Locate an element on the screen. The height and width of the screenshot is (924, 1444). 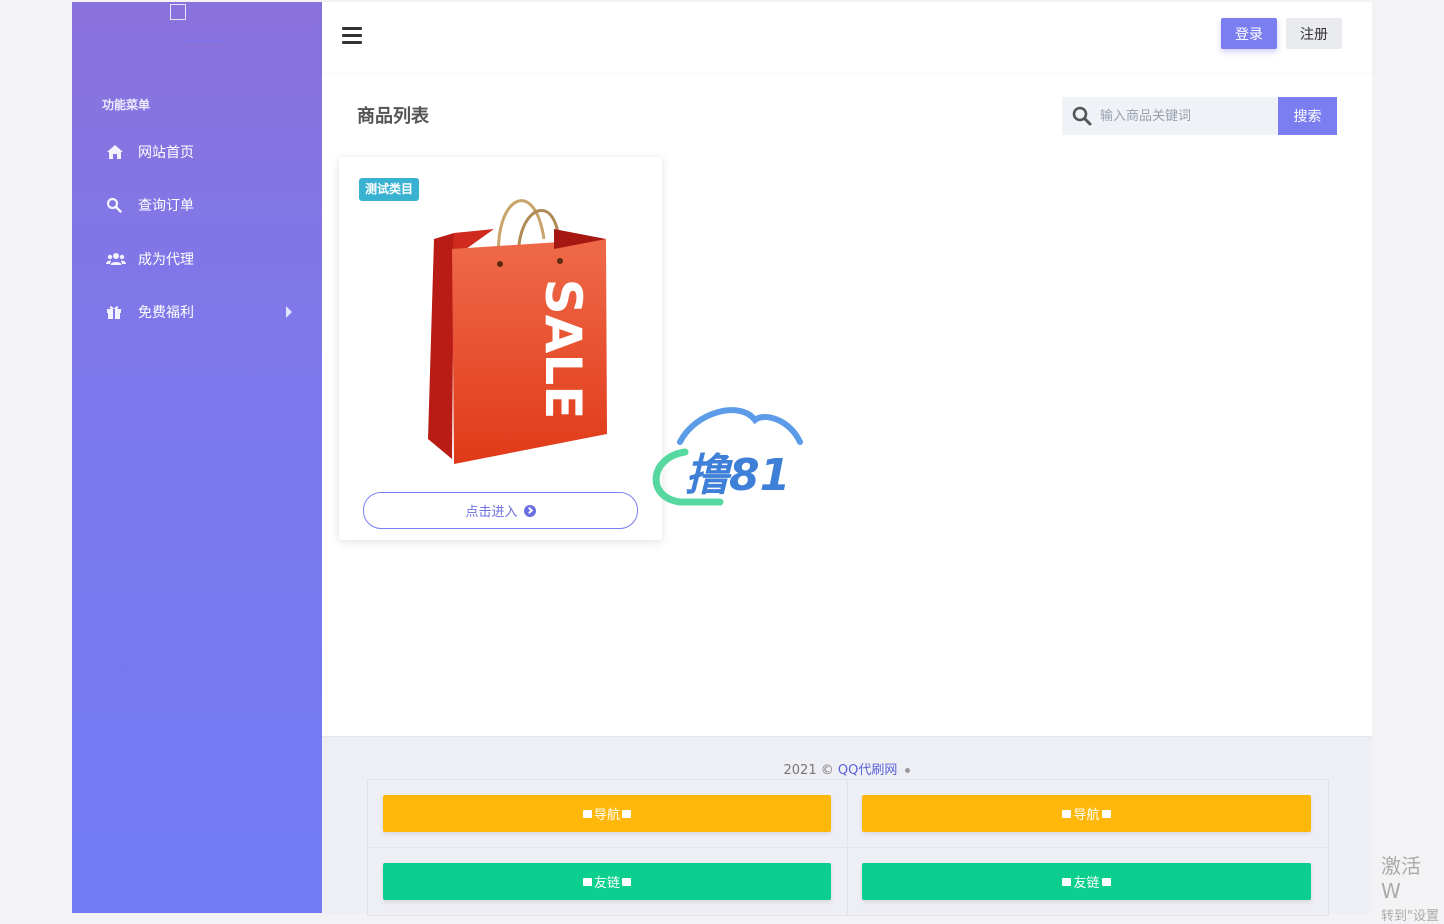
sidebar-item-label: 查询订单 is located at coordinates (166, 206).